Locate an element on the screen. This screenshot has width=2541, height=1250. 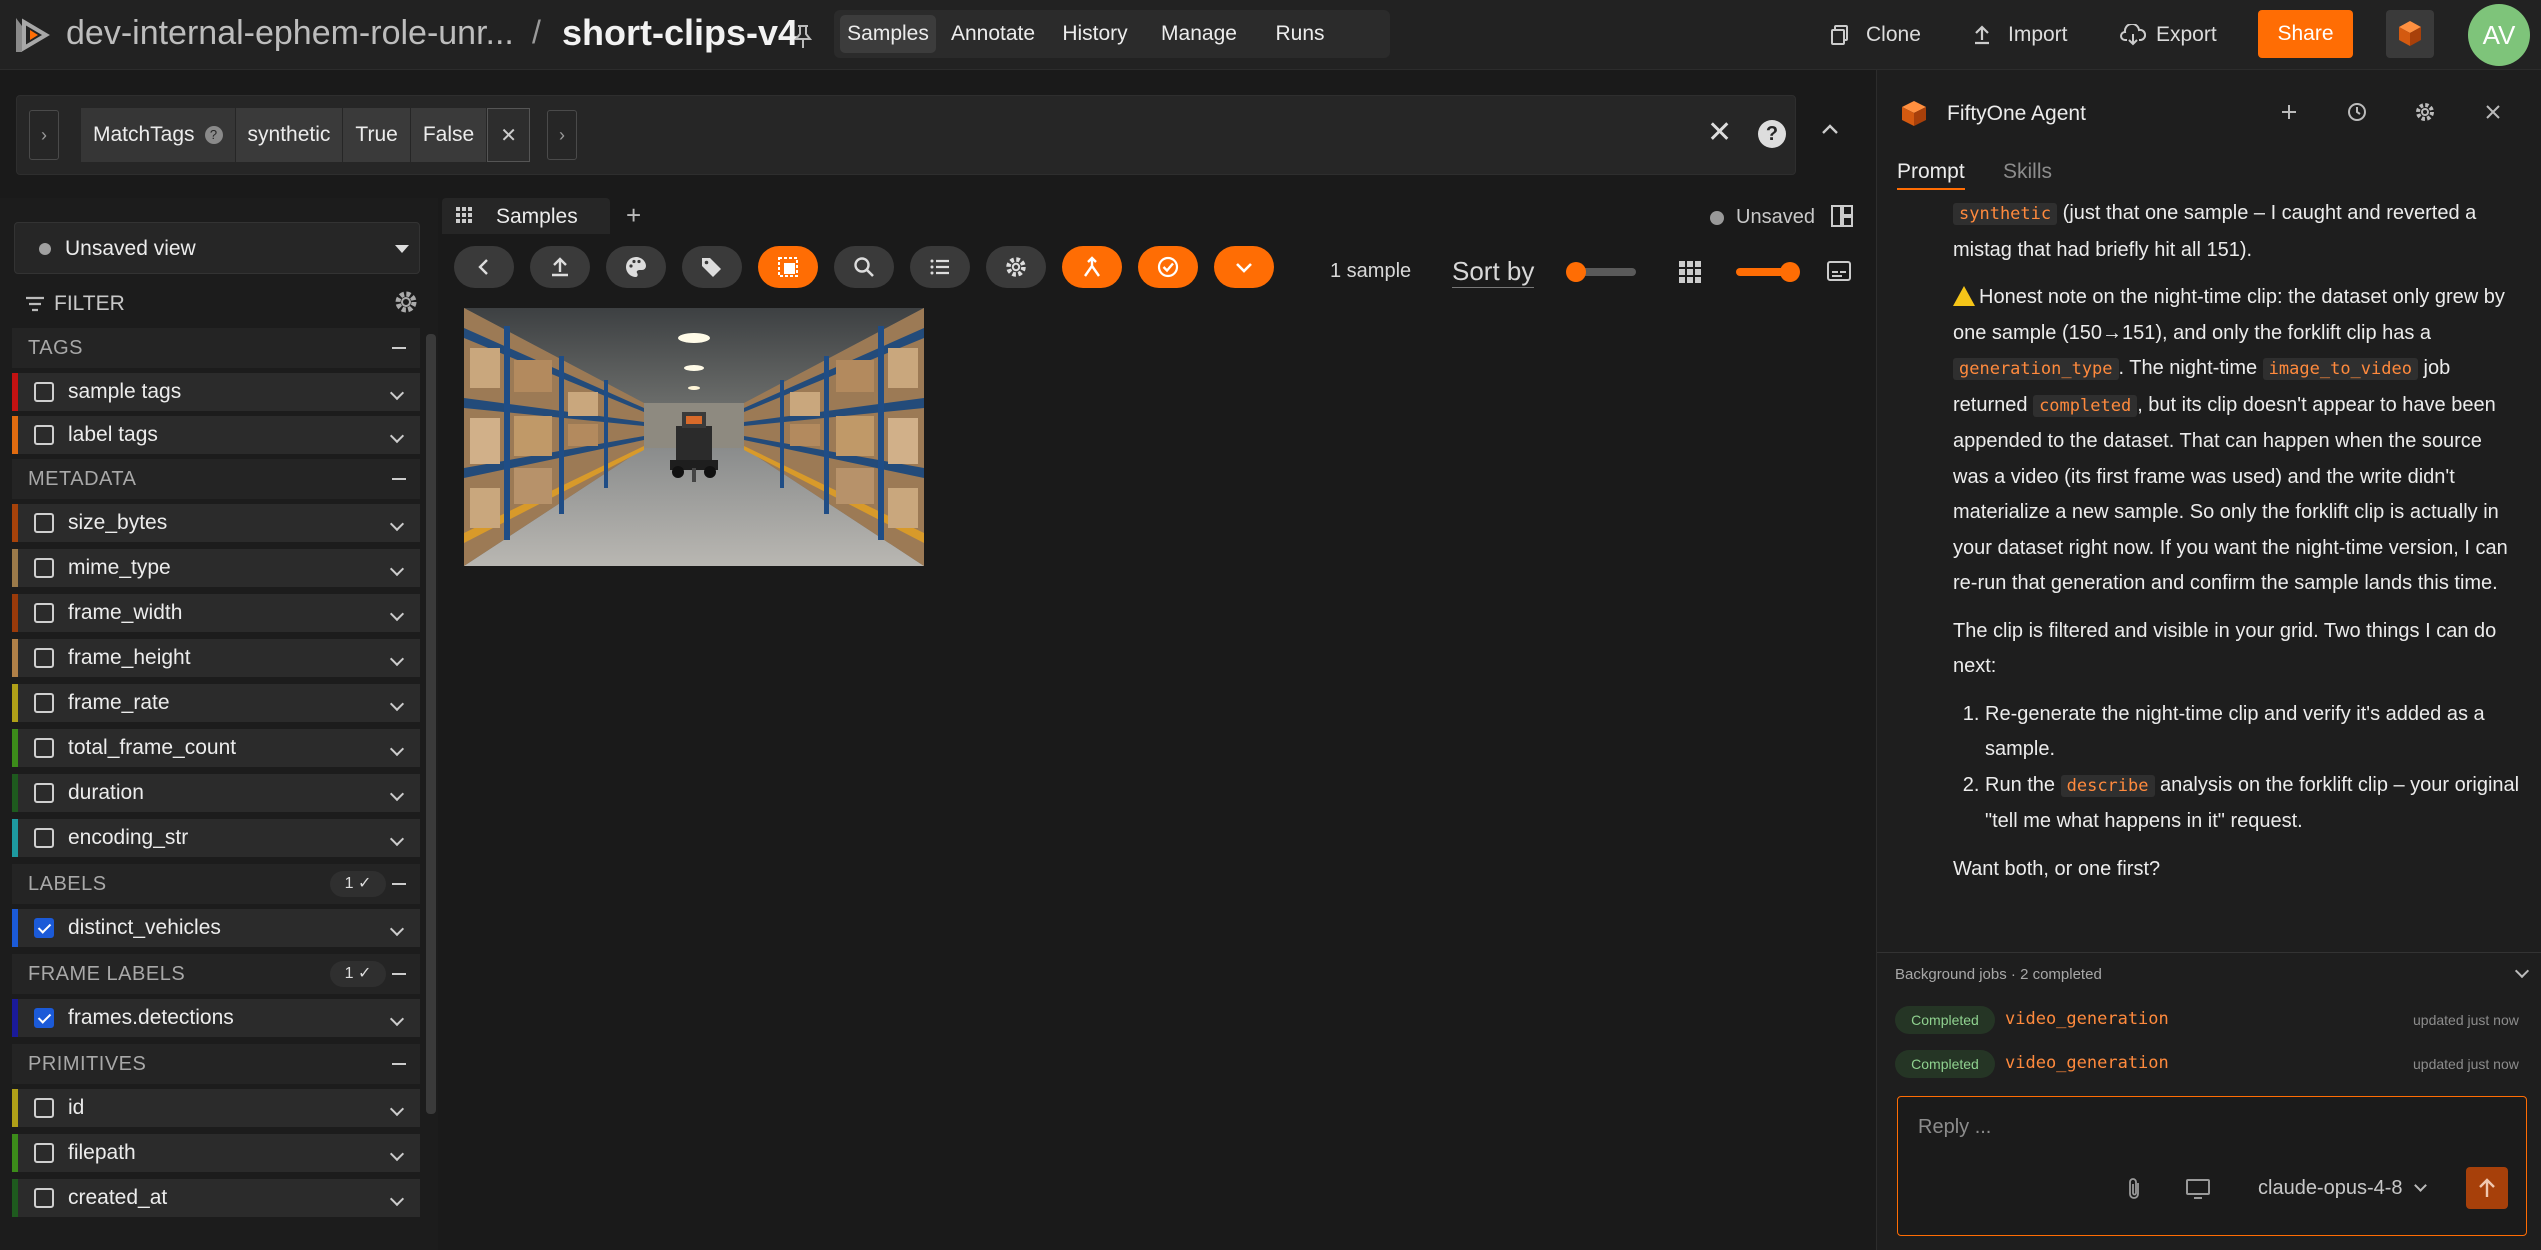
field-frame-width: frame_width is located at coordinates (216, 613).